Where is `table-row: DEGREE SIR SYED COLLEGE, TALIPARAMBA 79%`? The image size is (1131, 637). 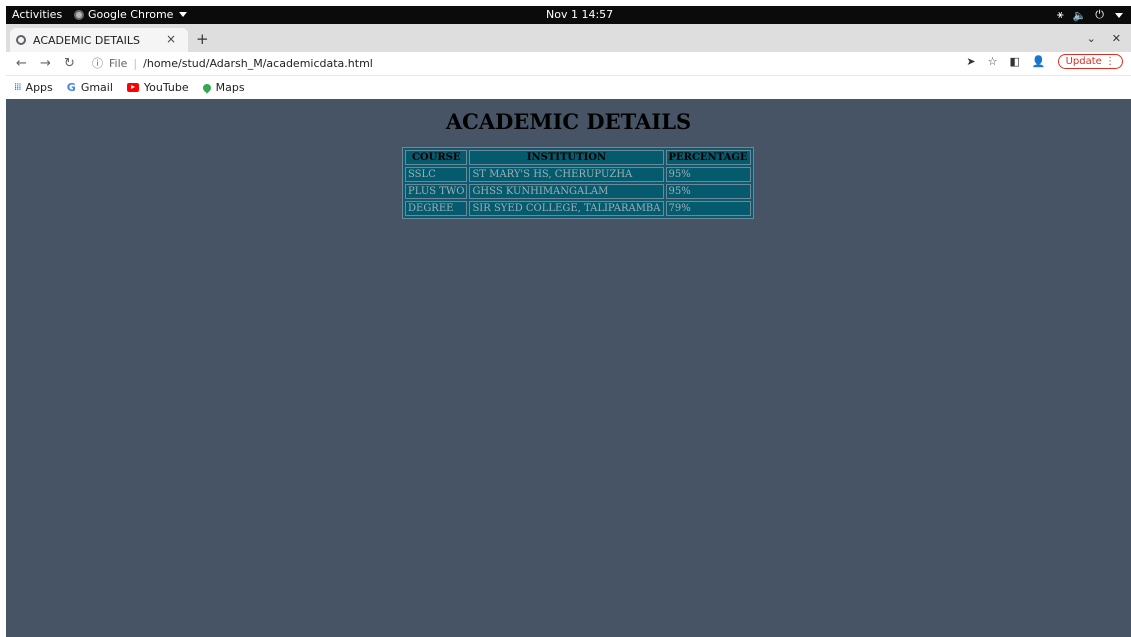
table-row: DEGREE SIR SYED COLLEGE, TALIPARAMBA 79% is located at coordinates (578, 208).